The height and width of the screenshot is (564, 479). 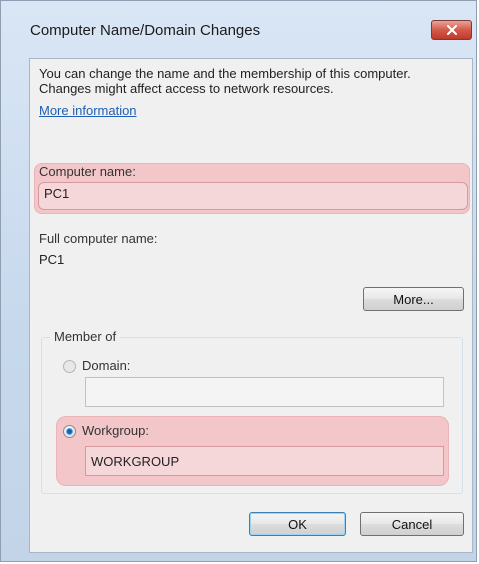 What do you see at coordinates (87, 171) in the screenshot?
I see `computer-name-label: Computer name:` at bounding box center [87, 171].